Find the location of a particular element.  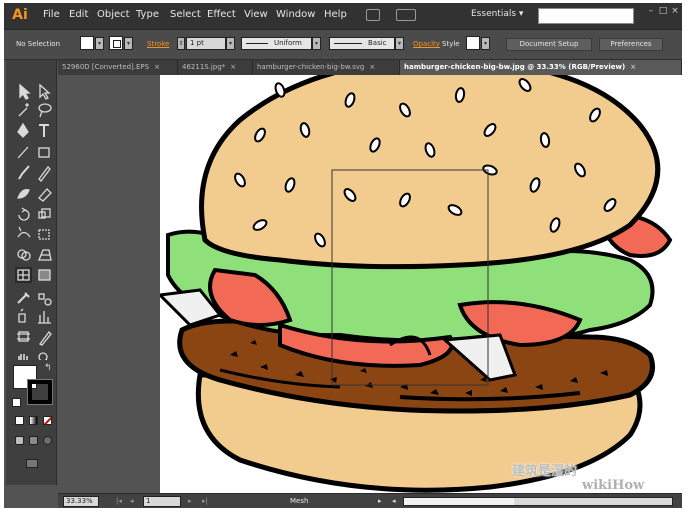

draw-inside-icon is located at coordinates (47, 440).